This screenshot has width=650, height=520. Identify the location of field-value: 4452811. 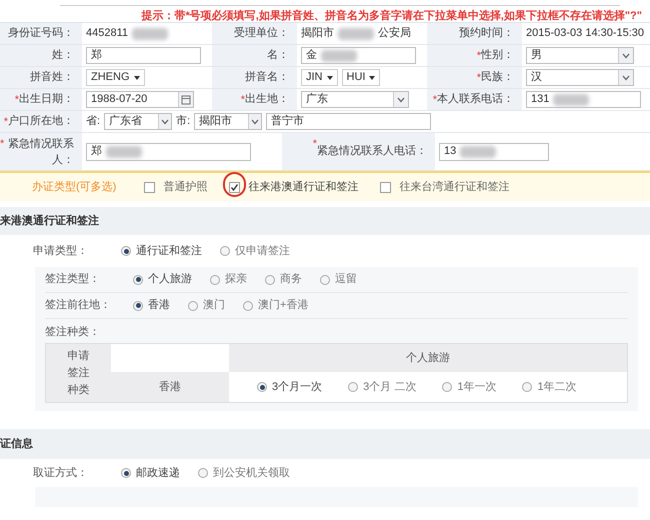
(107, 34).